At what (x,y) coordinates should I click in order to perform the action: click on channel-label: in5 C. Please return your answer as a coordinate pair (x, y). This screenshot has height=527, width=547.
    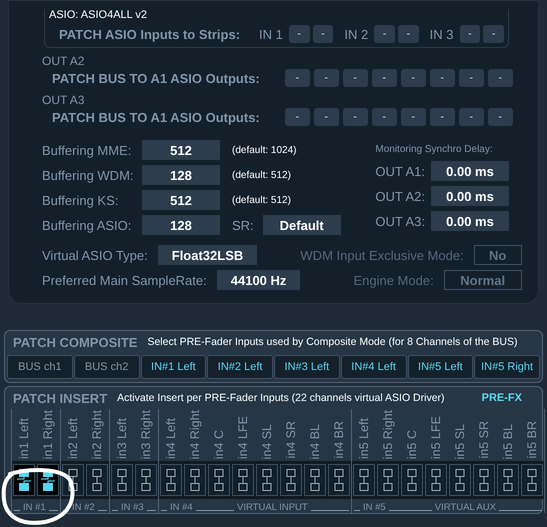
    Looking at the image, I should click on (412, 444).